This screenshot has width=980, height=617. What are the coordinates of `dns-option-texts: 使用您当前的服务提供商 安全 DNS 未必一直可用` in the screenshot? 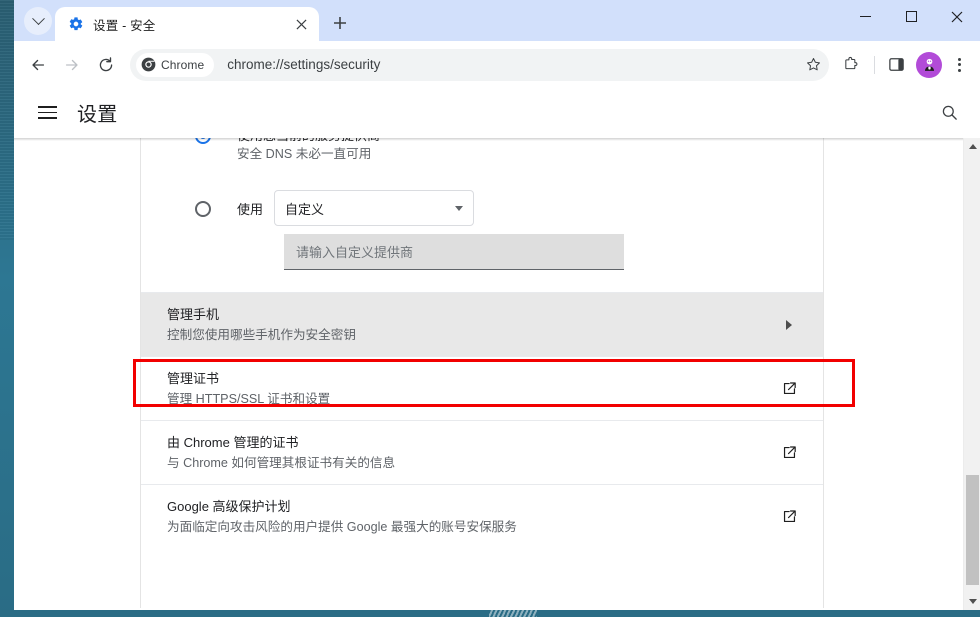 It's located at (308, 151).